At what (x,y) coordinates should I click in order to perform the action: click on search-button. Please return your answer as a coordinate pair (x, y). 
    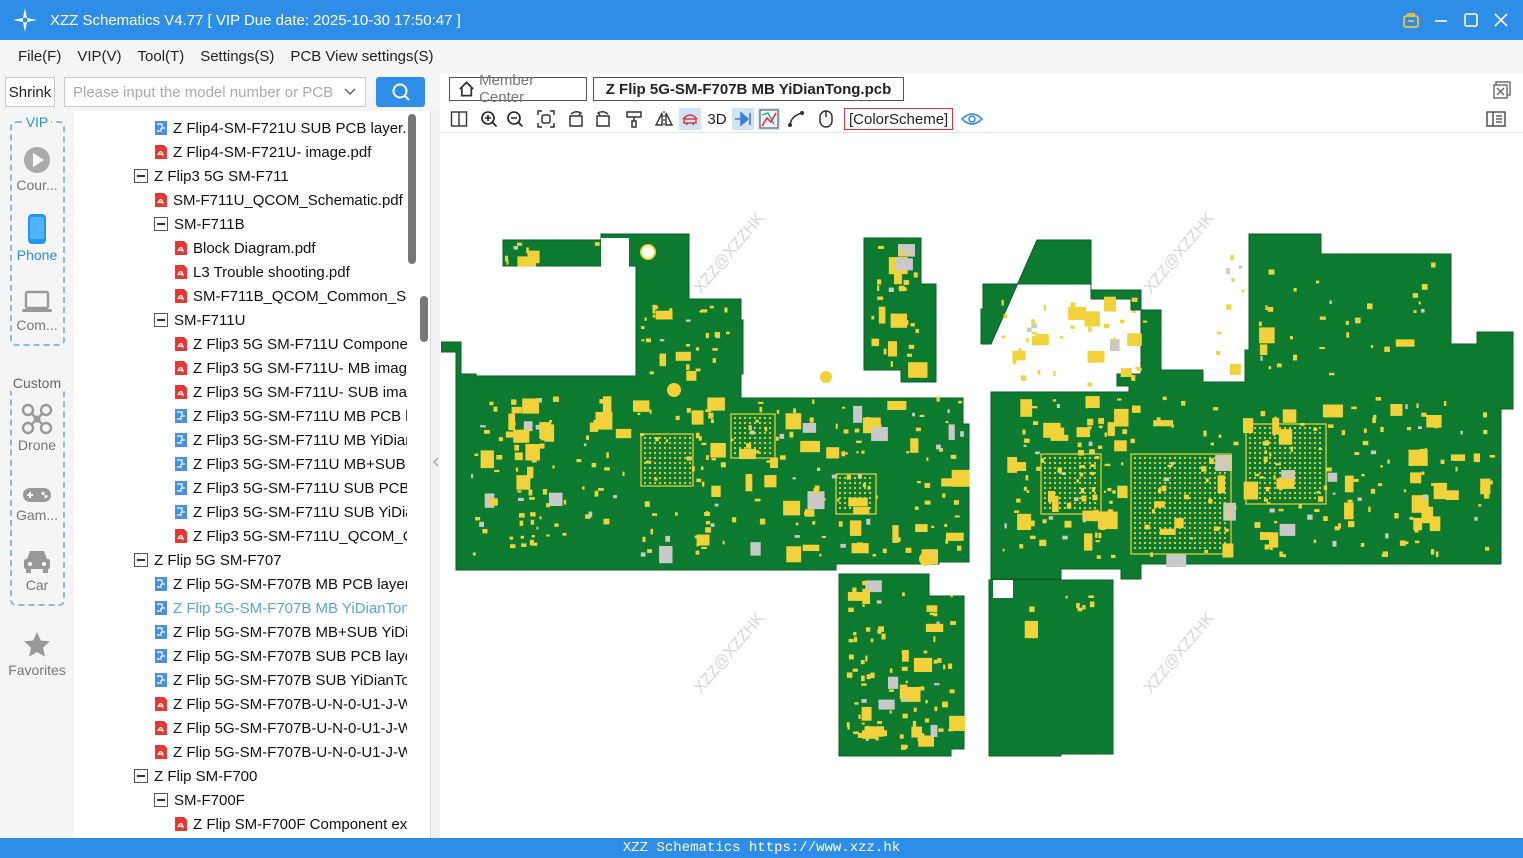
    Looking at the image, I should click on (400, 92).